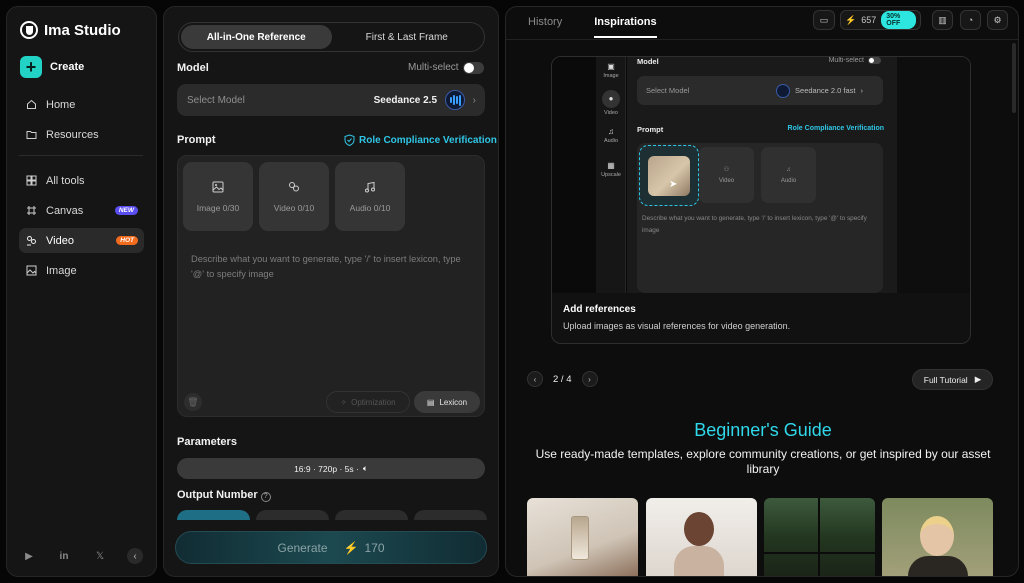 The height and width of the screenshot is (583, 1024). What do you see at coordinates (880, 20) in the screenshot?
I see `credits-badge: ⚡ 657 30% OFF` at bounding box center [880, 20].